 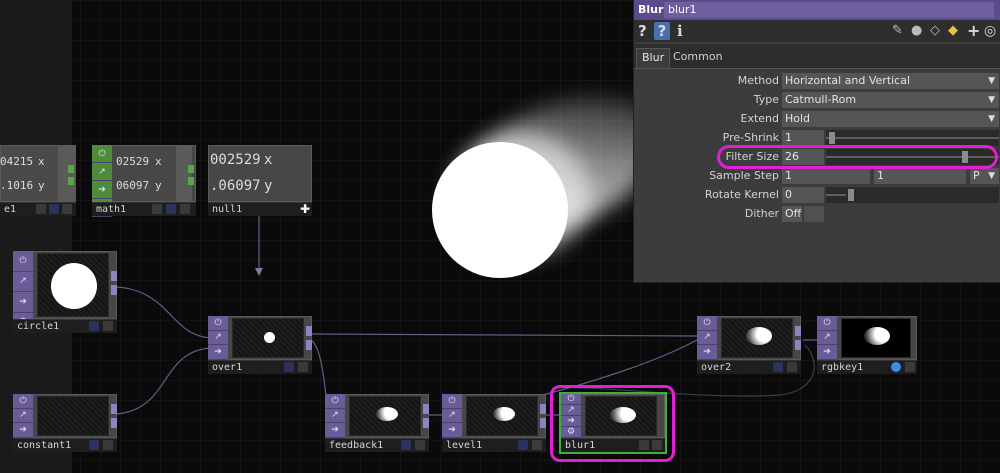 I want to click on help-icon: ?, so click(x=642, y=31).